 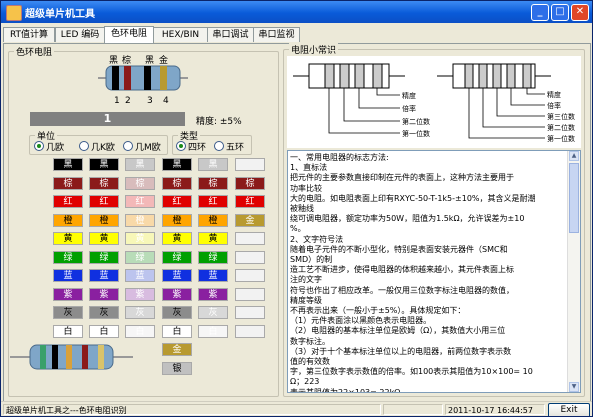 What do you see at coordinates (250, 201) in the screenshot?
I see `color-button-col6-2: 红` at bounding box center [250, 201].